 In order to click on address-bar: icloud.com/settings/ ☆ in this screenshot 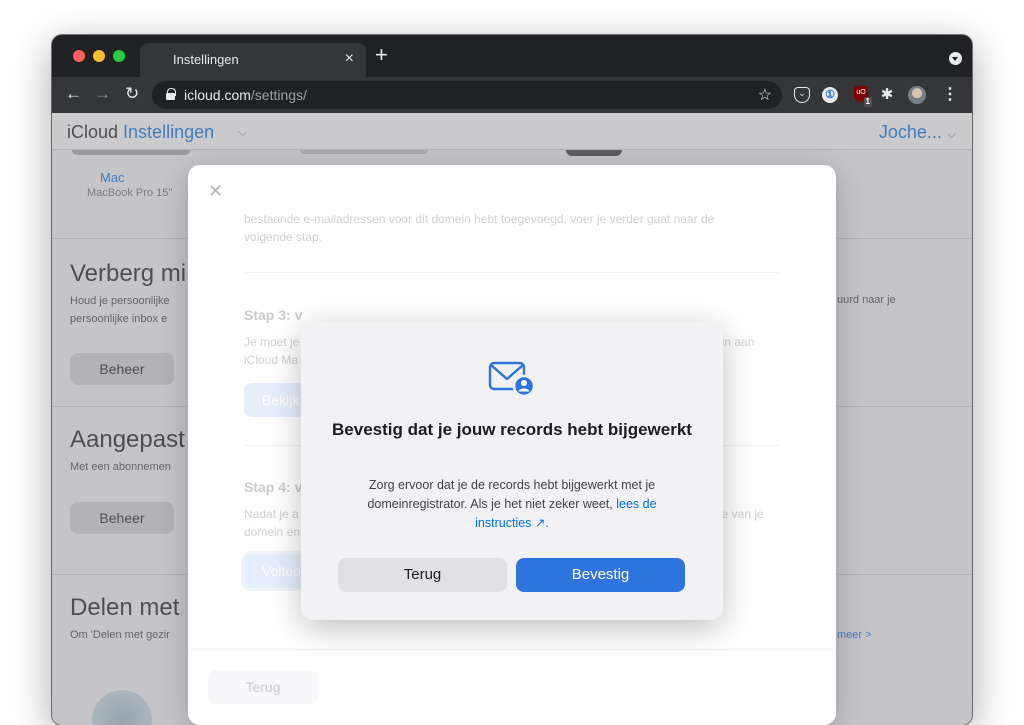, I will do `click(467, 95)`.